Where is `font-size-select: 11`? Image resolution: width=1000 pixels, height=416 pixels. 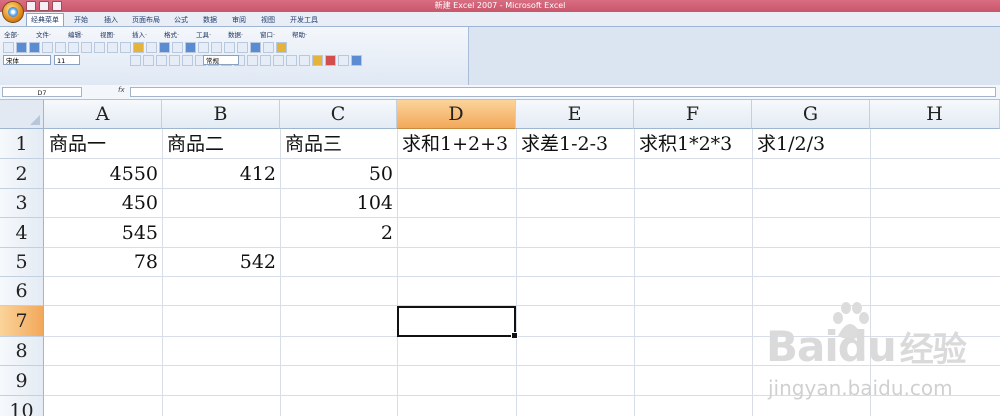
font-size-select: 11 is located at coordinates (67, 60).